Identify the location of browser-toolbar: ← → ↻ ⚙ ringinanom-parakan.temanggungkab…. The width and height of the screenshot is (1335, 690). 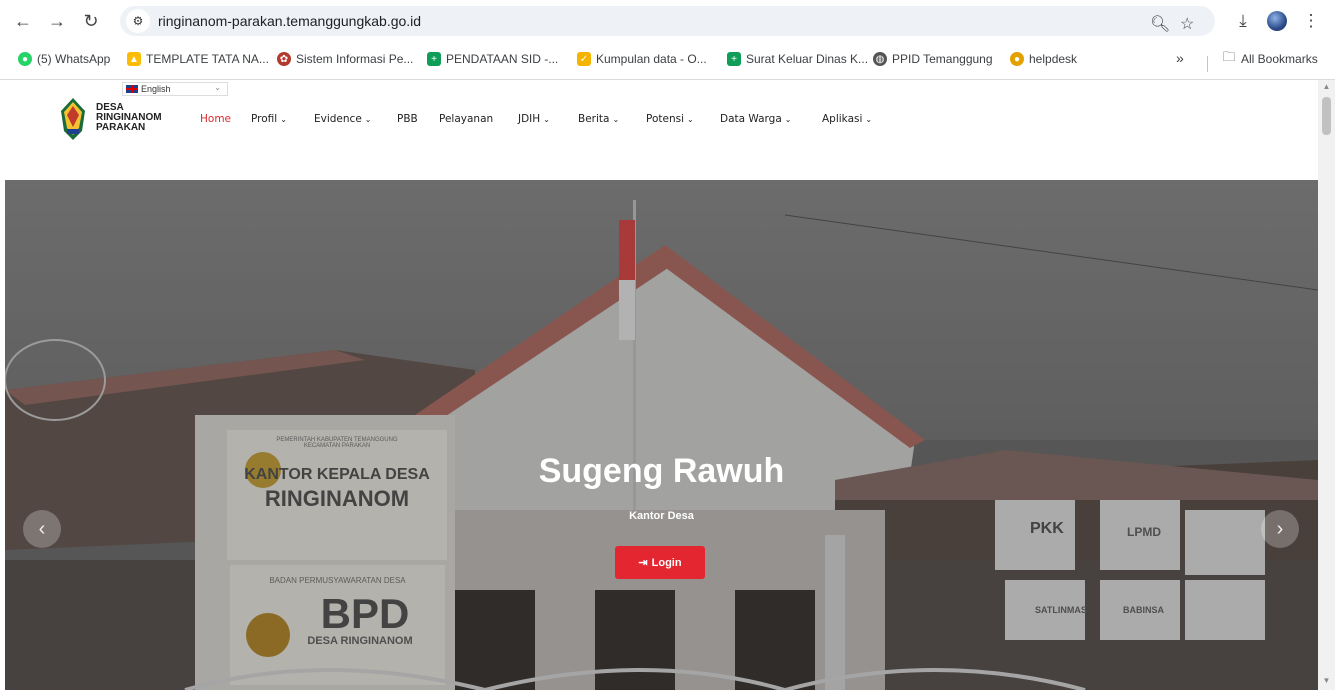
(667, 21).